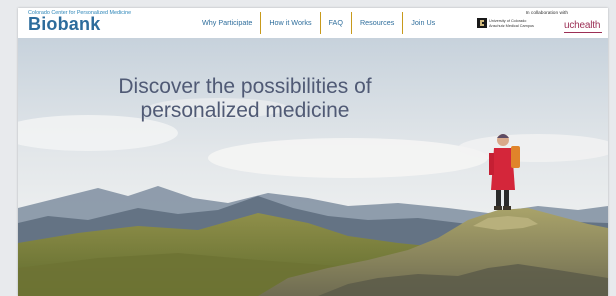 The width and height of the screenshot is (616, 296). What do you see at coordinates (482, 23) in the screenshot?
I see `cu-logo-icon` at bounding box center [482, 23].